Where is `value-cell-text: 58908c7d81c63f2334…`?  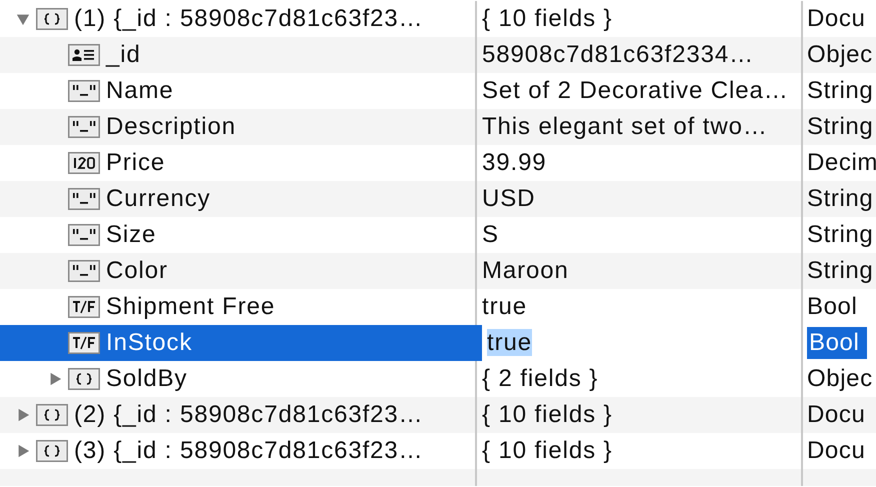 value-cell-text: 58908c7d81c63f2334… is located at coordinates (618, 55).